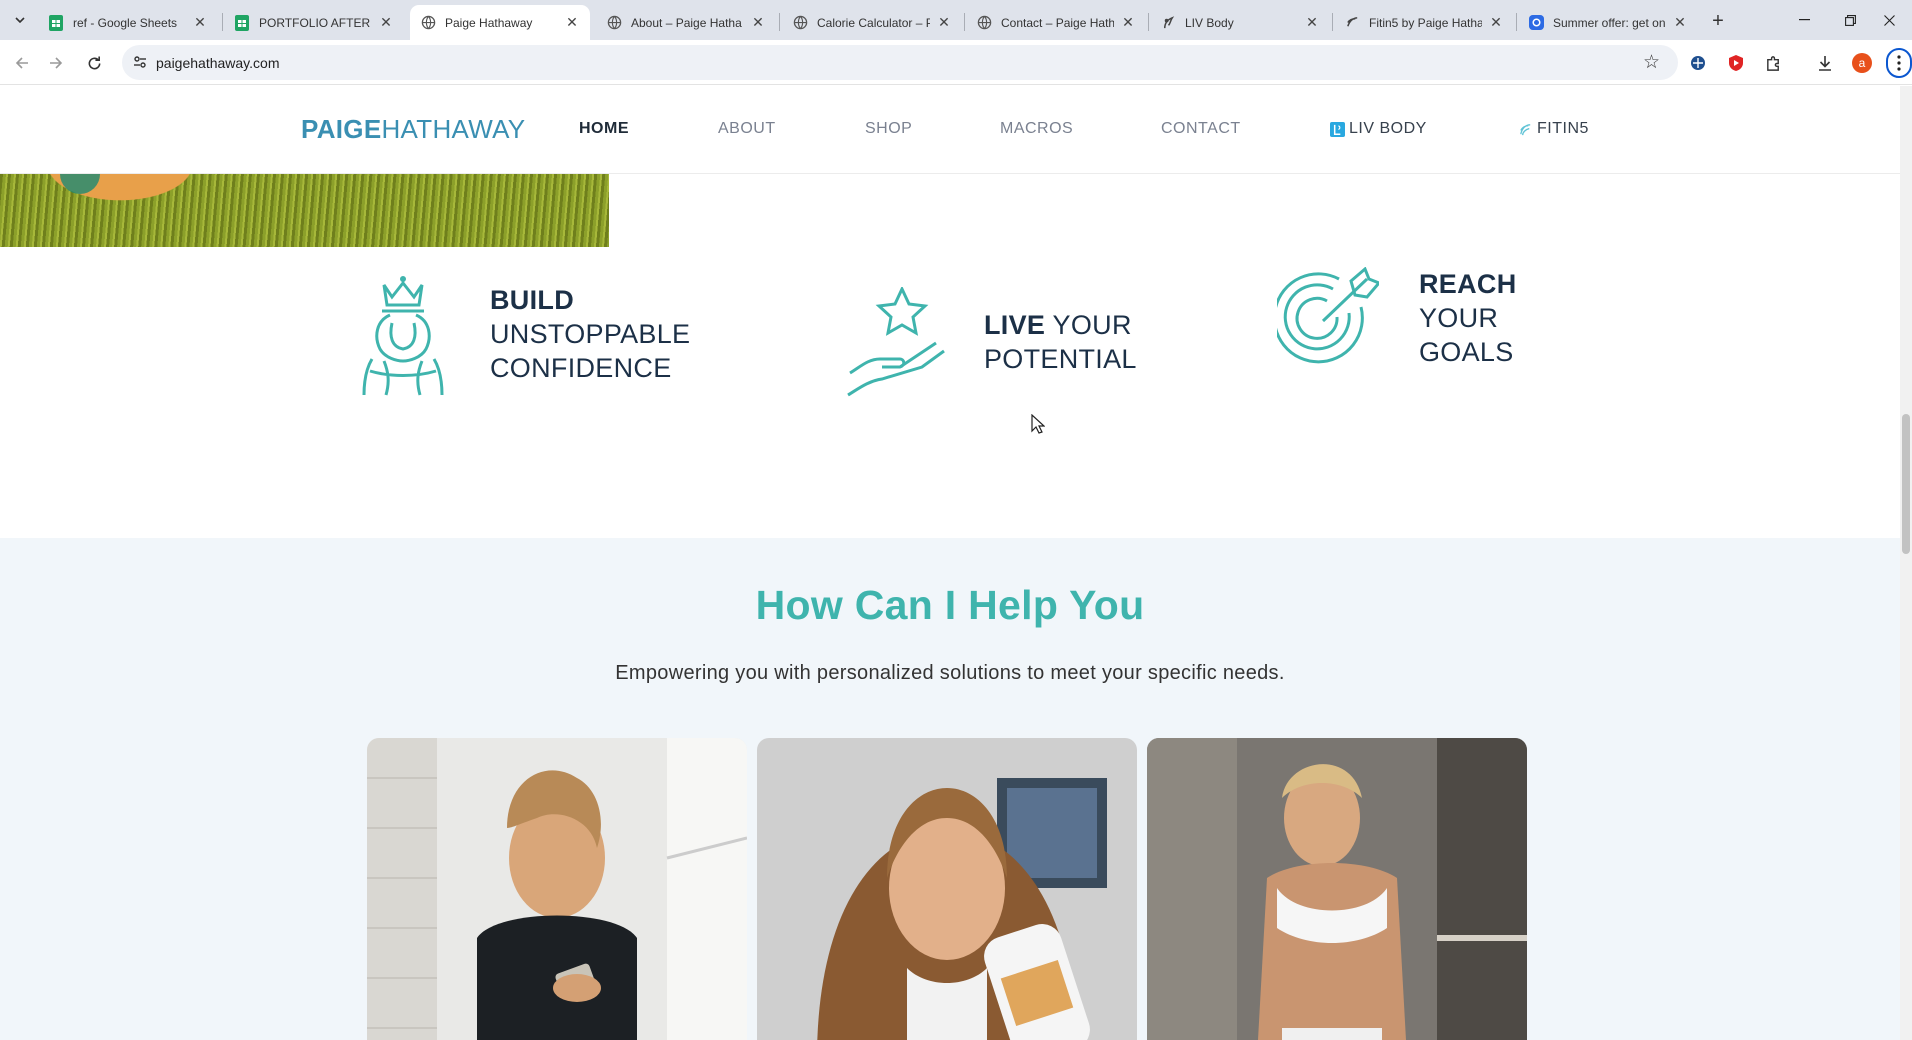  What do you see at coordinates (1240, 22) in the screenshot?
I see `browser-tab: LIV Body ✕` at bounding box center [1240, 22].